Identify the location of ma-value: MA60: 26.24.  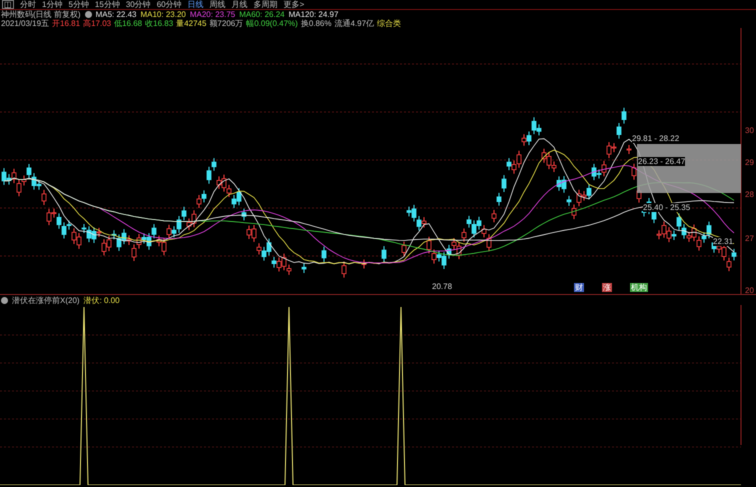
(262, 14).